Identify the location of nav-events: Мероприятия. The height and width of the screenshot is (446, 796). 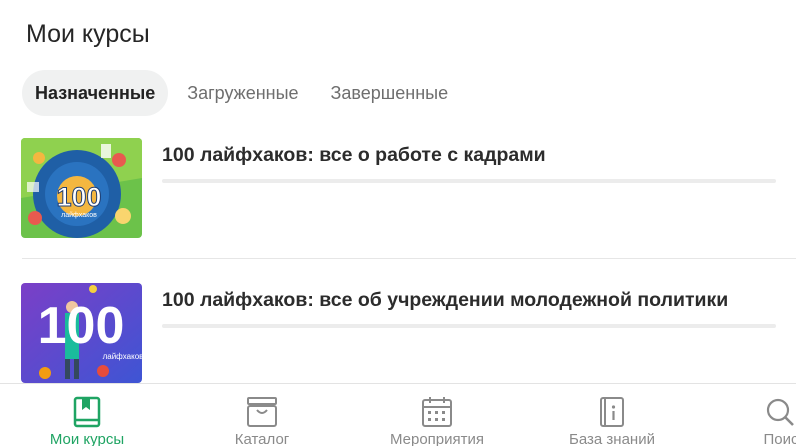
(437, 415).